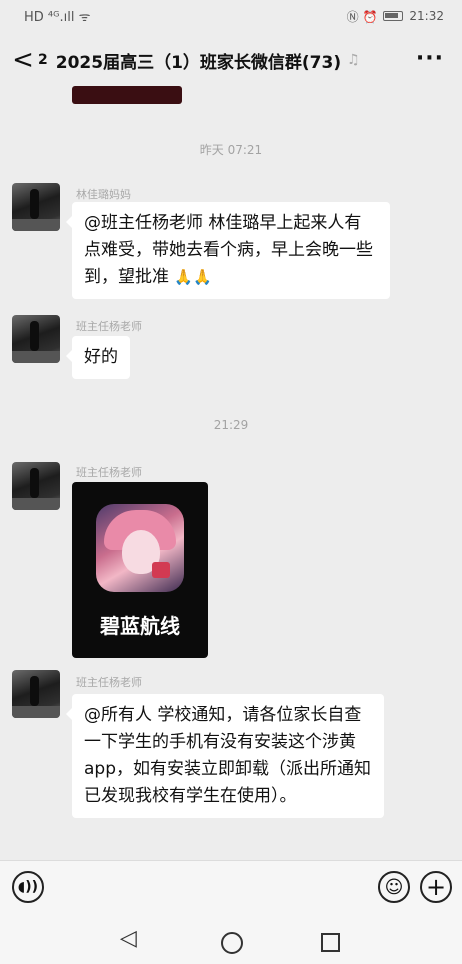 The image size is (462, 964). What do you see at coordinates (103, 194) in the screenshot?
I see `sender-name: 林佳璐妈妈` at bounding box center [103, 194].